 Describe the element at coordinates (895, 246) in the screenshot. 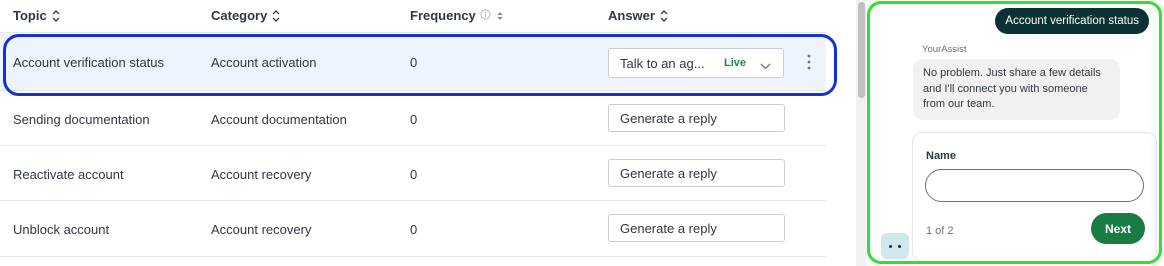

I see `bot-avatar` at that location.